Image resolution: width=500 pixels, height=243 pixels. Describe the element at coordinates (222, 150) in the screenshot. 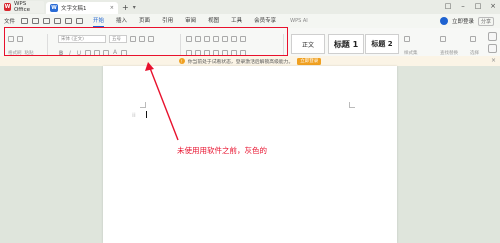

I see `annotation-text: 未使用用软件之前，灰色的` at that location.